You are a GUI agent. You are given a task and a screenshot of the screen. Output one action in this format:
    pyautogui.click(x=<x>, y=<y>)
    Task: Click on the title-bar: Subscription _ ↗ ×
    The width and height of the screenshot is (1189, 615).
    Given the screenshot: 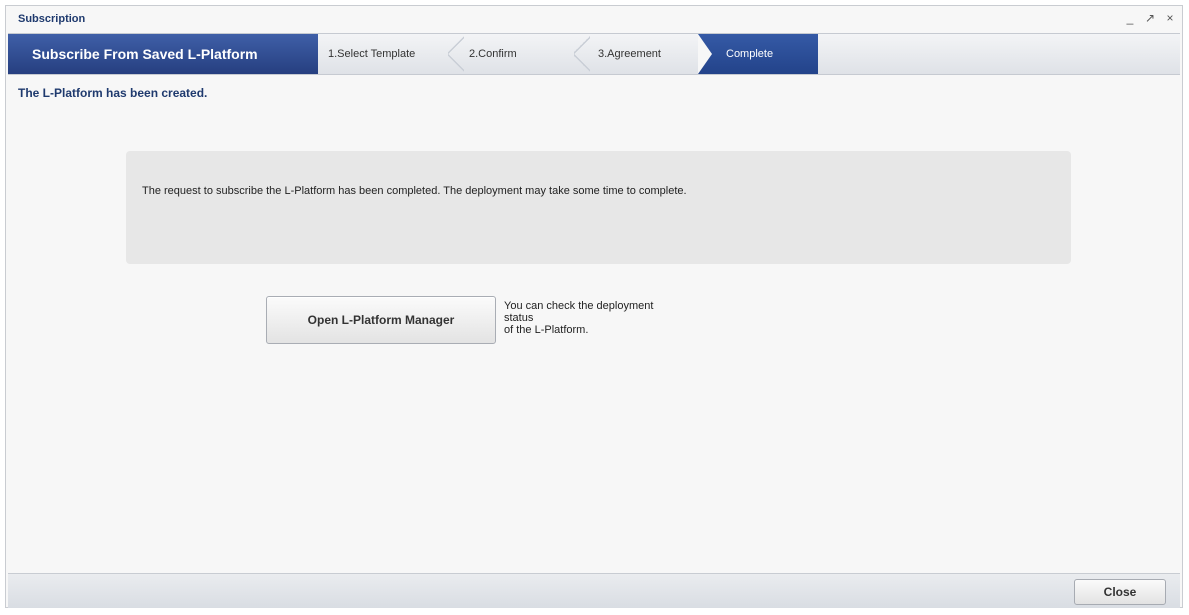 What is the action you would take?
    pyautogui.click(x=594, y=19)
    